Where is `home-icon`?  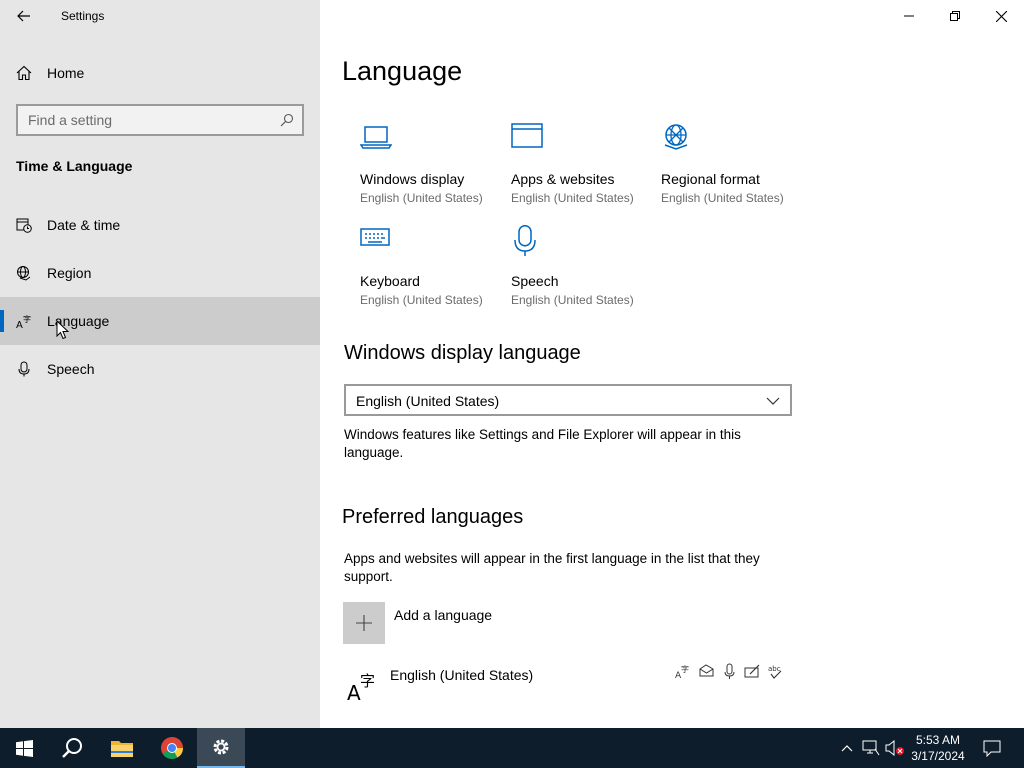 home-icon is located at coordinates (24, 73).